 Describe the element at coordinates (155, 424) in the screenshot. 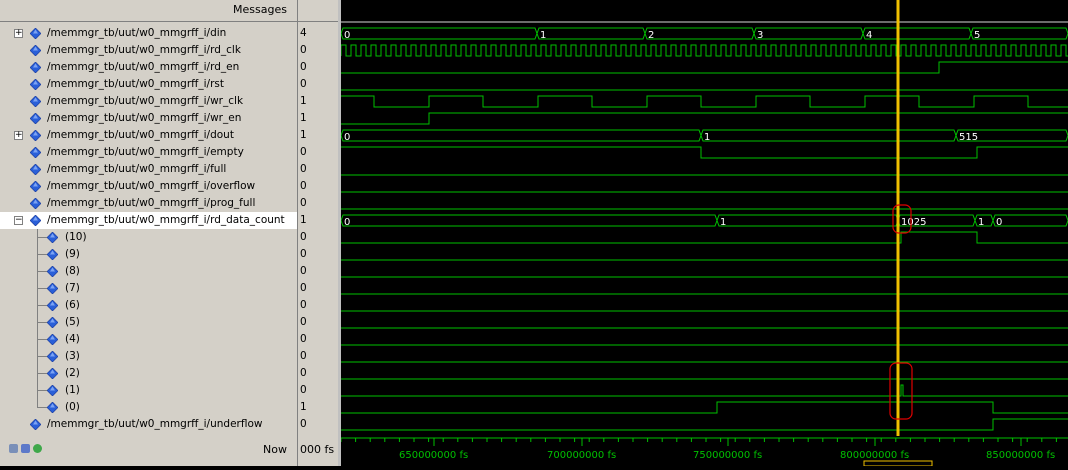

I see `signal-name: /memmgr_tb/uut/w0_mmgrff_i/underflow` at that location.